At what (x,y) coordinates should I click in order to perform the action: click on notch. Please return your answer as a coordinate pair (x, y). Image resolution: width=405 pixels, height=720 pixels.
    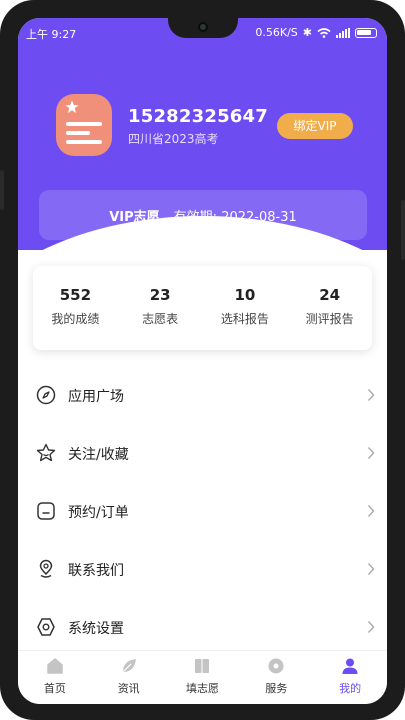
    Looking at the image, I should click on (203, 28).